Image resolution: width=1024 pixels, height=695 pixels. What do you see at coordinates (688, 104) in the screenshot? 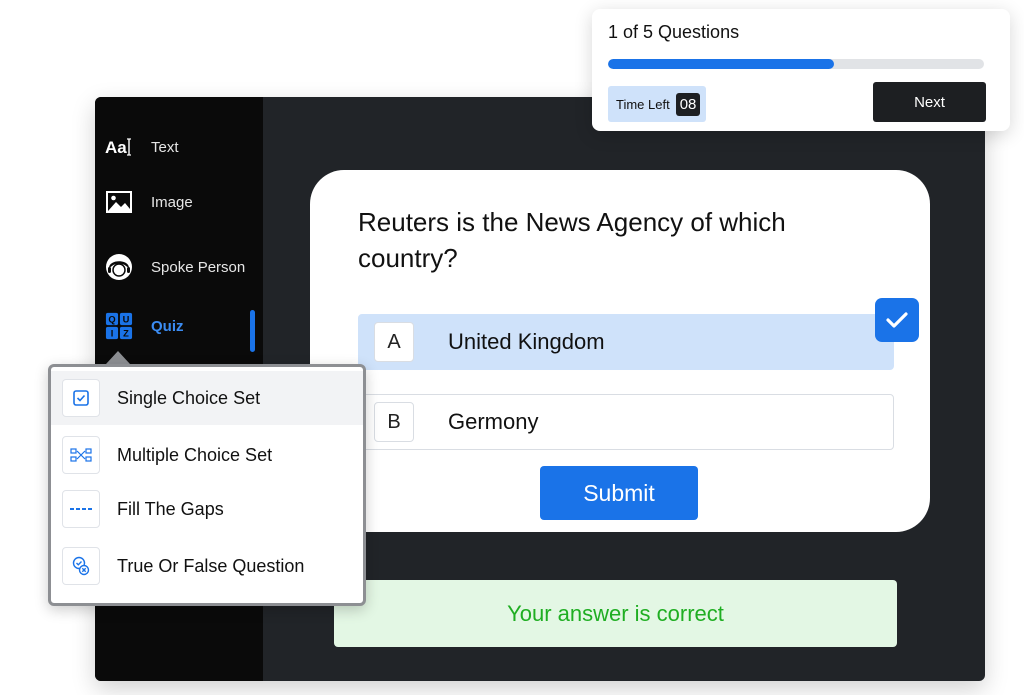
I see `time-left-value: 08` at bounding box center [688, 104].